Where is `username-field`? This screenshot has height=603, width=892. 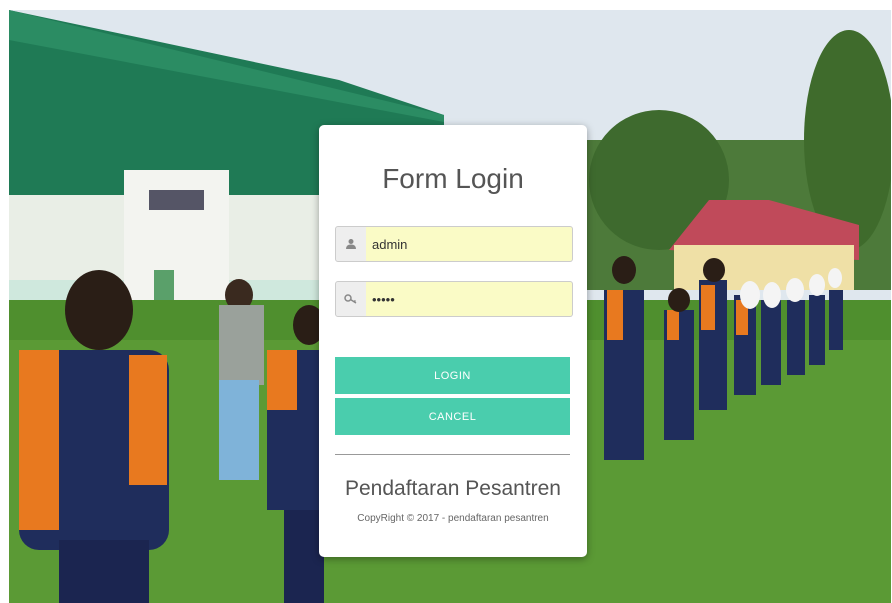 username-field is located at coordinates (454, 244).